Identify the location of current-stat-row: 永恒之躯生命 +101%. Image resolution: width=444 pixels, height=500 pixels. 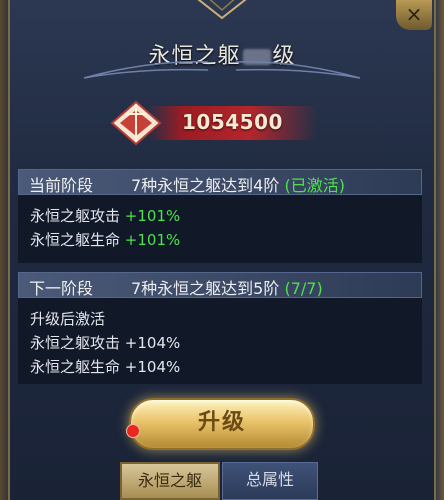
(105, 239).